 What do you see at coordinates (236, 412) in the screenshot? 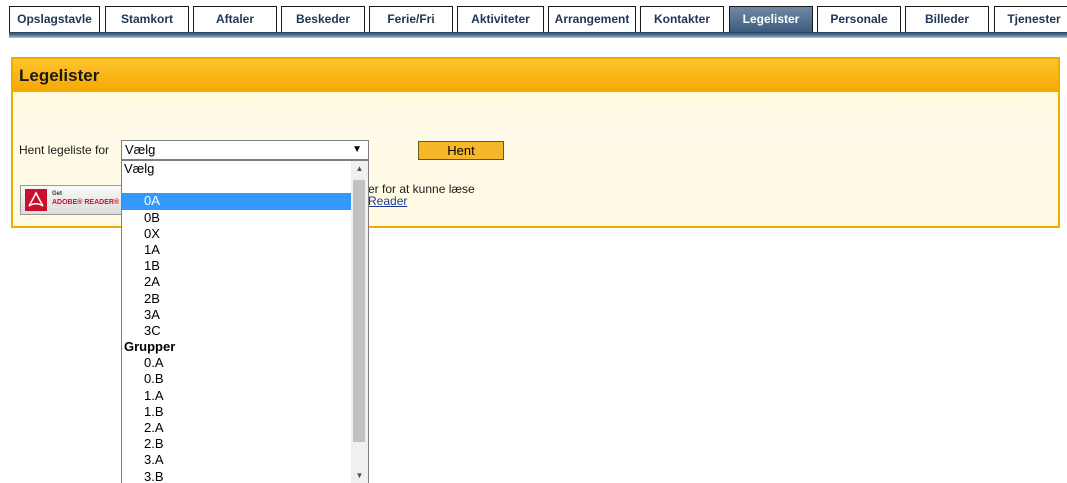
I see `dropdown-option: 1.B` at bounding box center [236, 412].